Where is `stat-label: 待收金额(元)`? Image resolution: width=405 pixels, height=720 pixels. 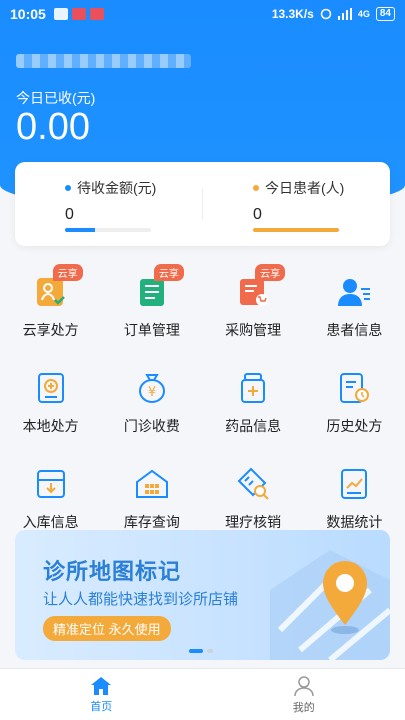 stat-label: 待收金额(元) is located at coordinates (117, 188).